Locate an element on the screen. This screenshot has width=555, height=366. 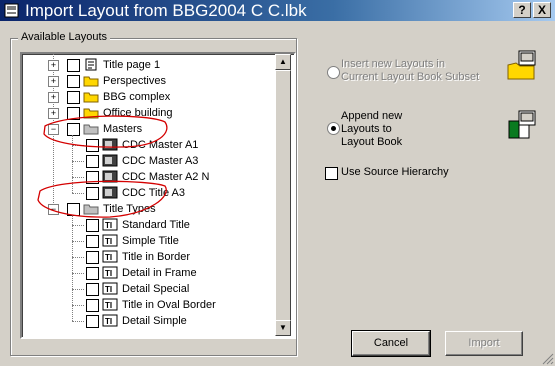
tree-item-cdc-title-a3: CDC Title A3 is located at coordinates (149, 193).